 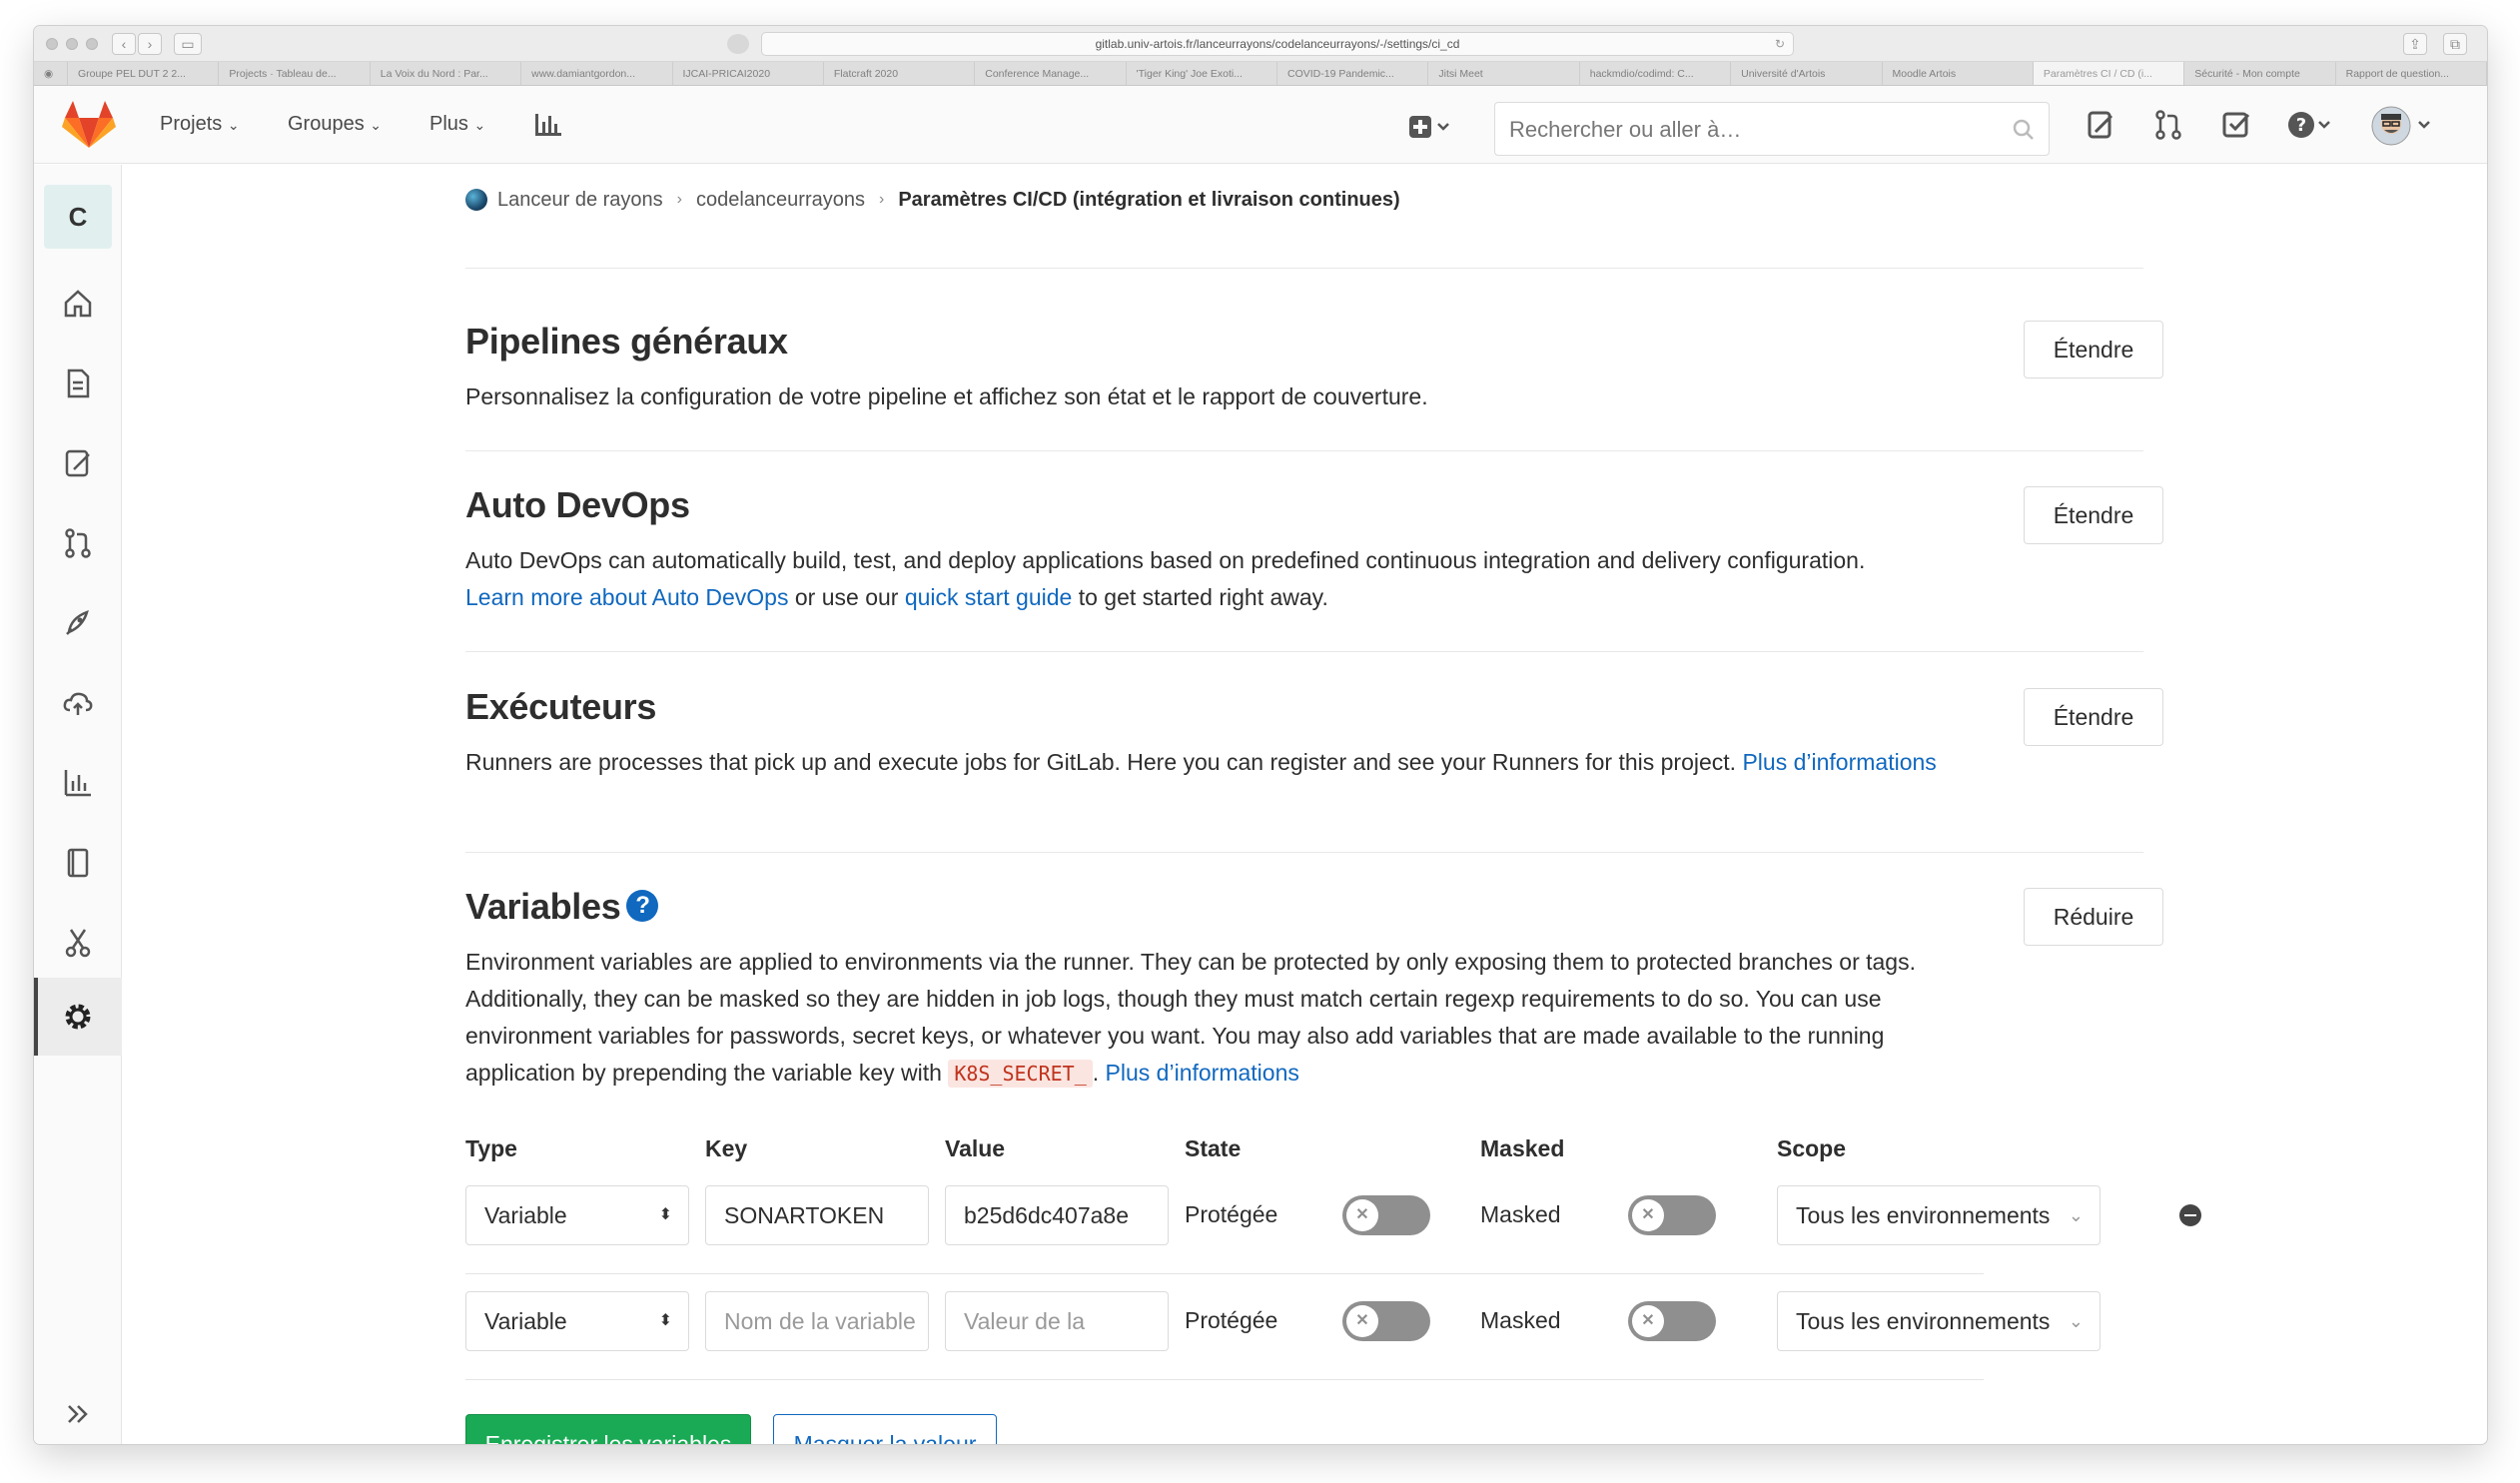 What do you see at coordinates (150, 44) in the screenshot?
I see `forward-button: ›` at bounding box center [150, 44].